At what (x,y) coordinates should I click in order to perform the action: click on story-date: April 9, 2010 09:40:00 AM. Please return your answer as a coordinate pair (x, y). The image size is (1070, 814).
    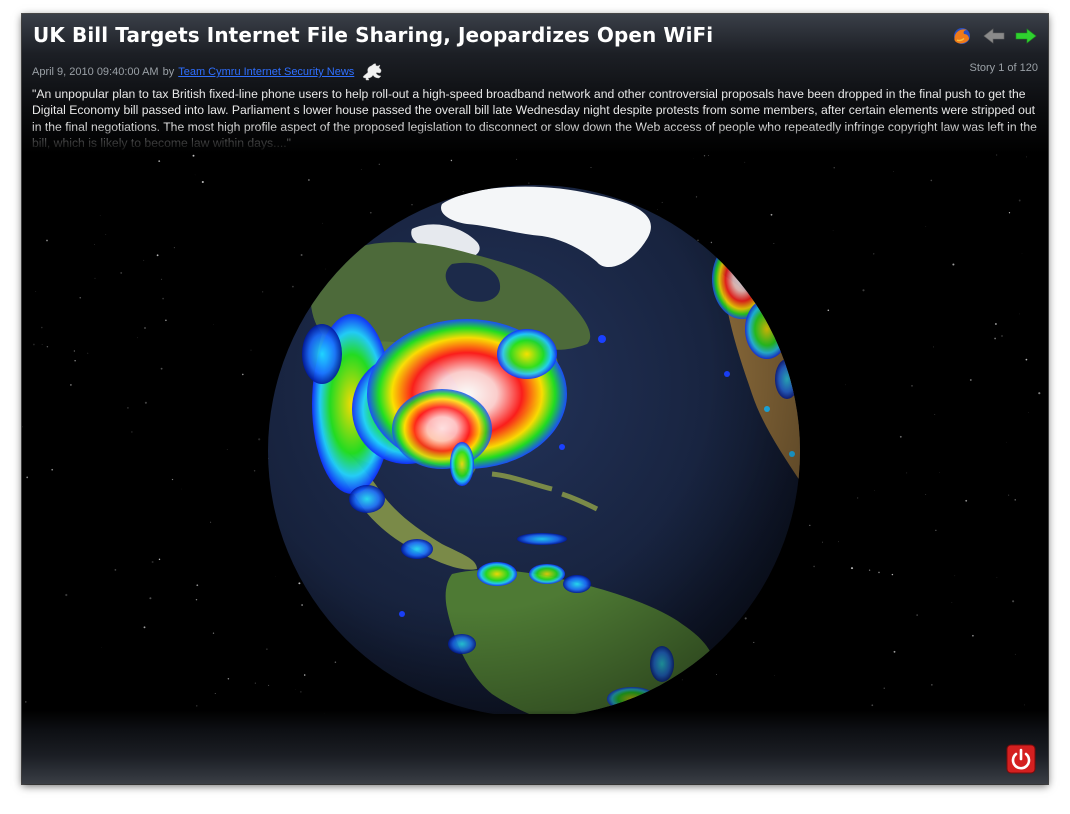
    Looking at the image, I should click on (95, 72).